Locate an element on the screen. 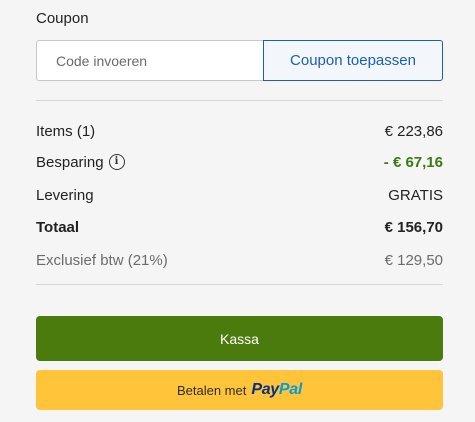 This screenshot has height=422, width=475. apply-coupon-button: Coupon toepassen is located at coordinates (353, 60).